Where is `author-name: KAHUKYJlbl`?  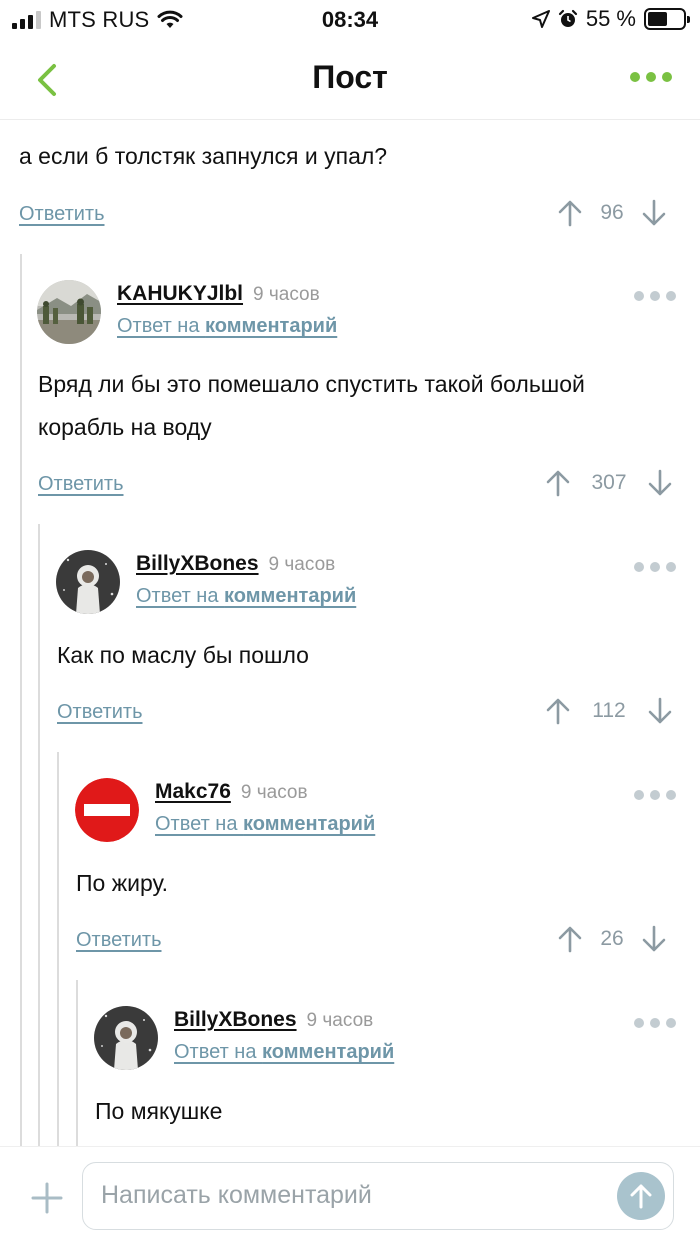
author-name: KAHUKYJlbl is located at coordinates (180, 294).